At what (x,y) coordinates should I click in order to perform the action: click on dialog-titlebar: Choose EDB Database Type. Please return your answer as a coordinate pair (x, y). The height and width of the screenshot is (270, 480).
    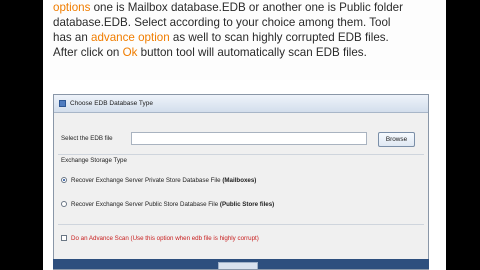
    Looking at the image, I should click on (241, 104).